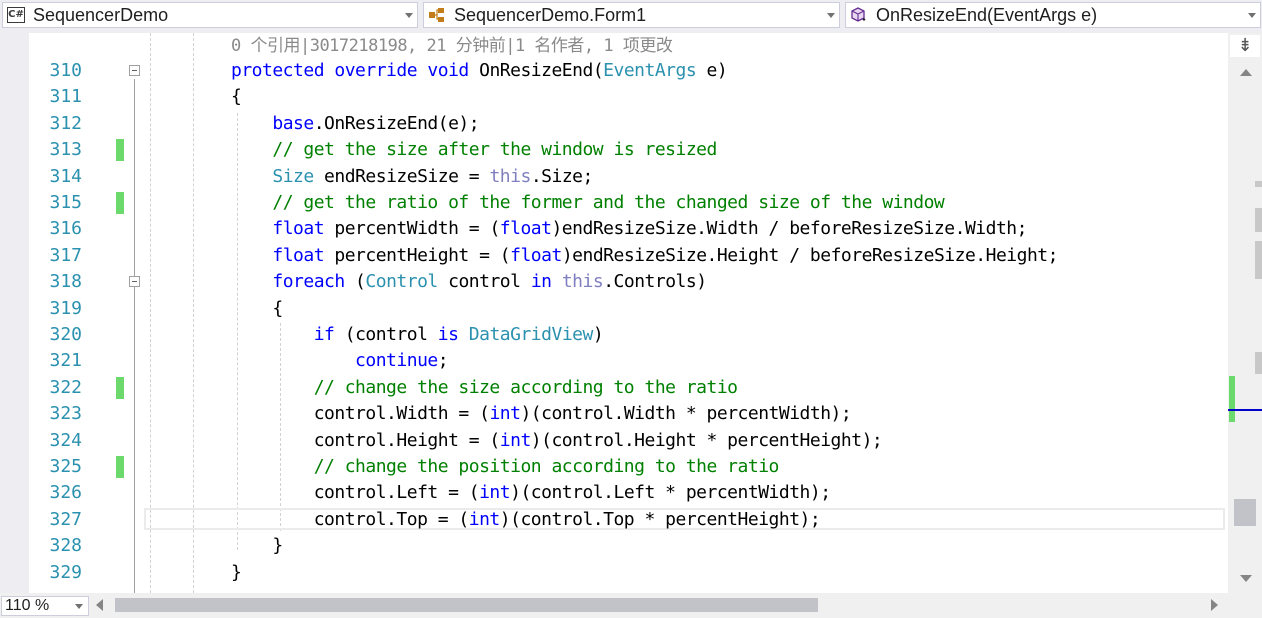 The width and height of the screenshot is (1262, 618). What do you see at coordinates (614, 361) in the screenshot?
I see `code-line: 321 continue;` at bounding box center [614, 361].